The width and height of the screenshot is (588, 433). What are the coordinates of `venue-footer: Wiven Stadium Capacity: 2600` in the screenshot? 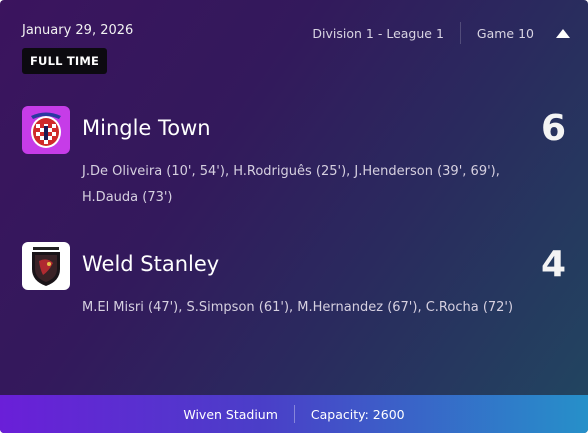 It's located at (294, 414).